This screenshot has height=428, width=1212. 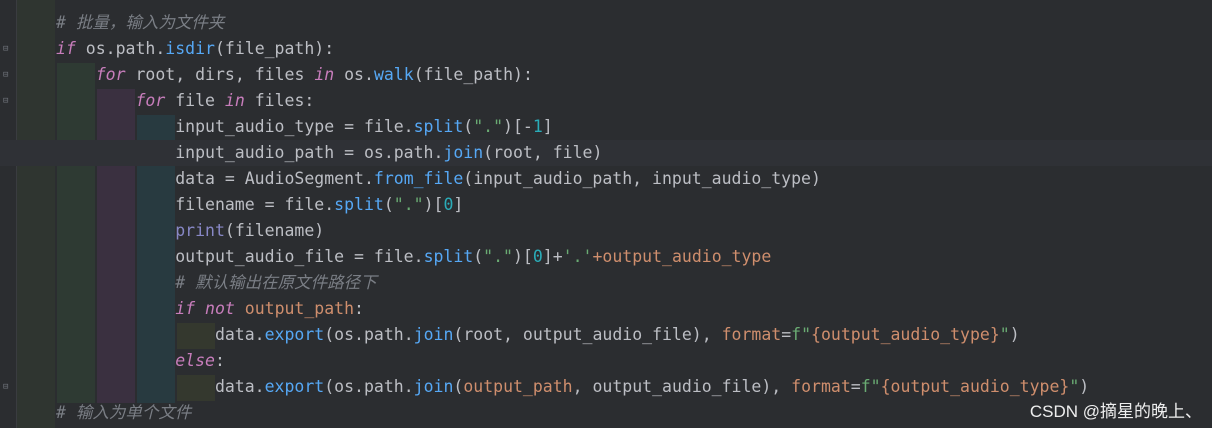 I want to click on code-token: # 默认输出在原文件路径下, so click(x=276, y=282).